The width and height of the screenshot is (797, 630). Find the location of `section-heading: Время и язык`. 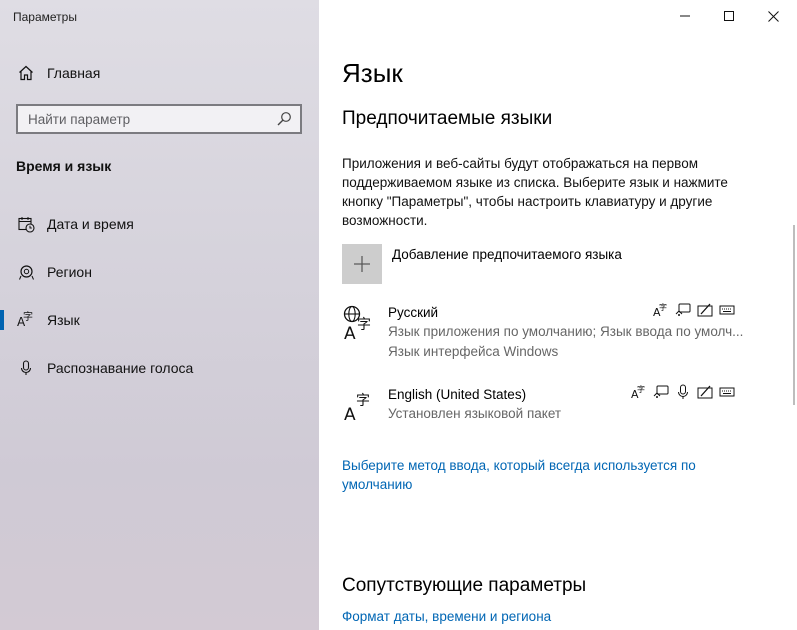

section-heading: Время и язык is located at coordinates (64, 166).